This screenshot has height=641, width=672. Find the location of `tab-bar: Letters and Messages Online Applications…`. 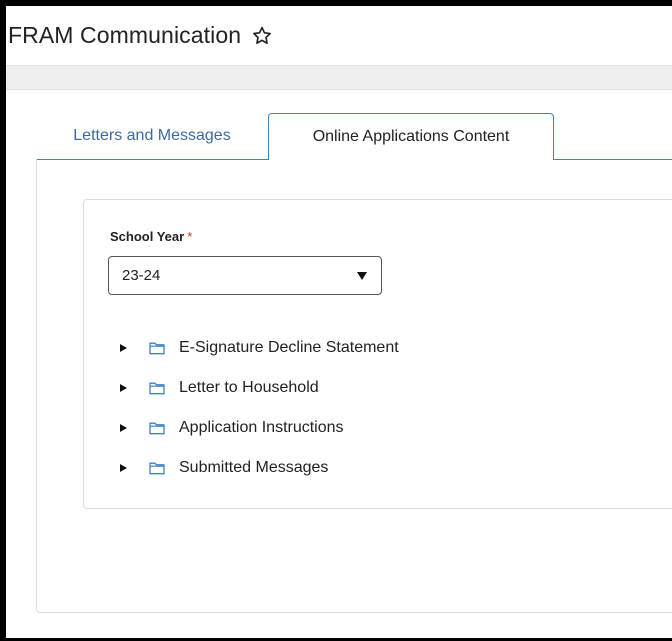

tab-bar: Letters and Messages Online Applications… is located at coordinates (354, 136).